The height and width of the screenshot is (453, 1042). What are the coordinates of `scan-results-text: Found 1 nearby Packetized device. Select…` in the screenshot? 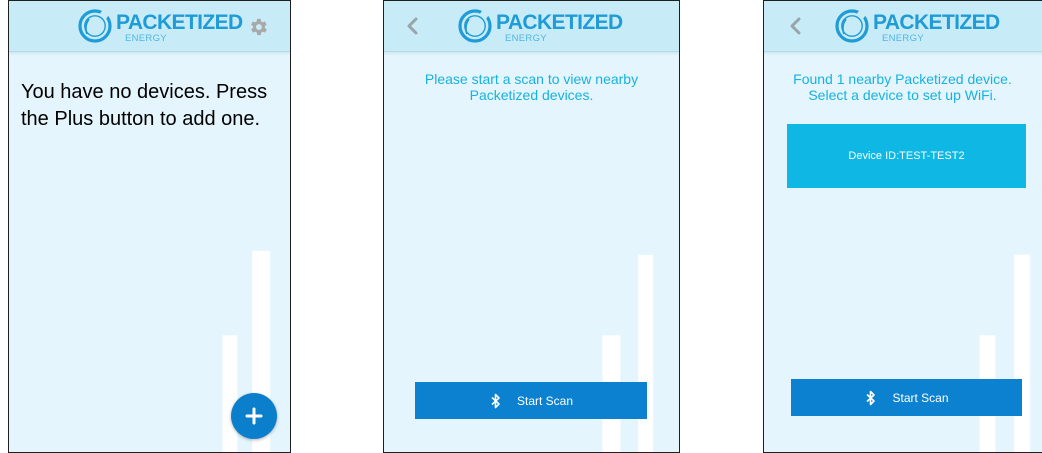 It's located at (902, 87).